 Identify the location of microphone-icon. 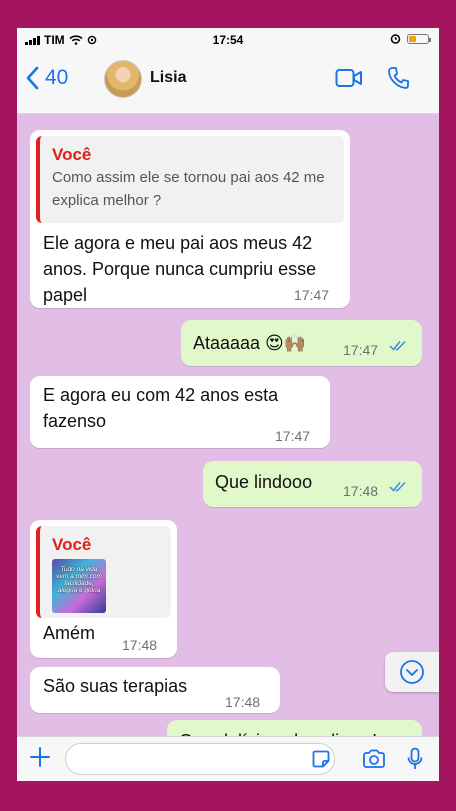
(415, 759).